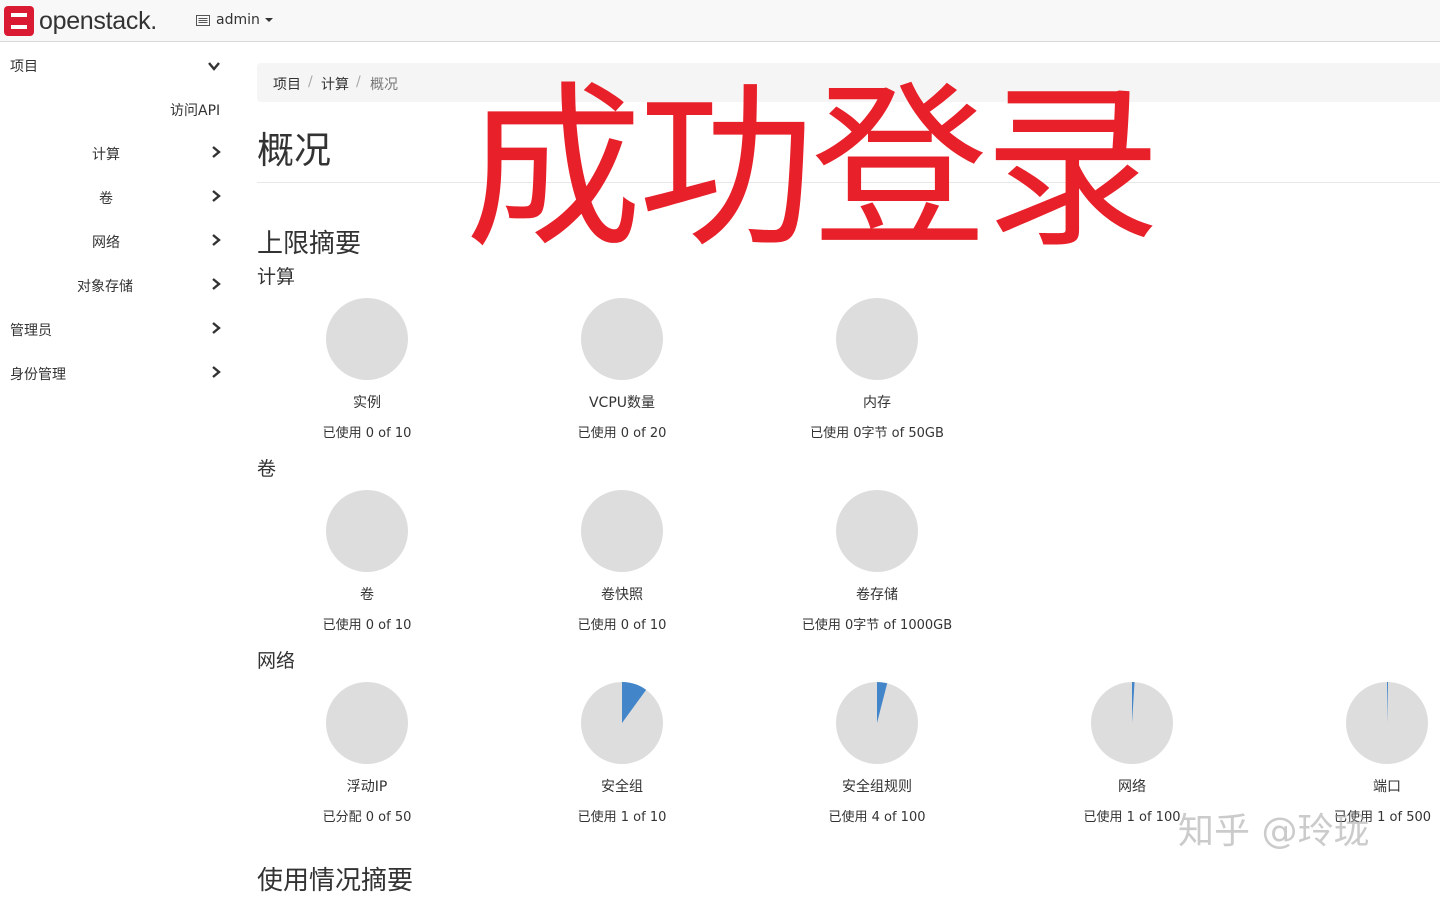 The height and width of the screenshot is (897, 1440). What do you see at coordinates (1387, 787) in the screenshot?
I see `quota-label: 端口` at bounding box center [1387, 787].